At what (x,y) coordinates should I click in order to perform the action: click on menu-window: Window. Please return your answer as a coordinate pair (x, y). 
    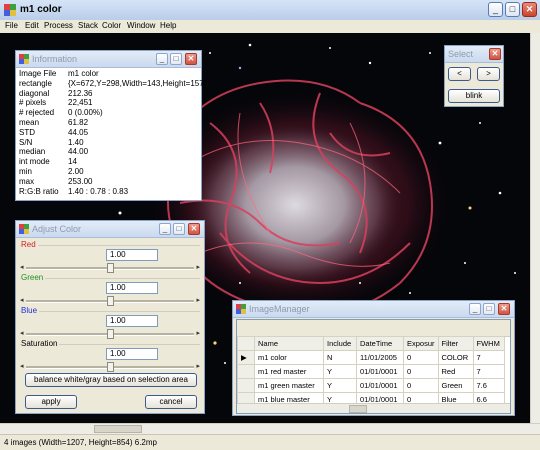
    Looking at the image, I should click on (141, 25).